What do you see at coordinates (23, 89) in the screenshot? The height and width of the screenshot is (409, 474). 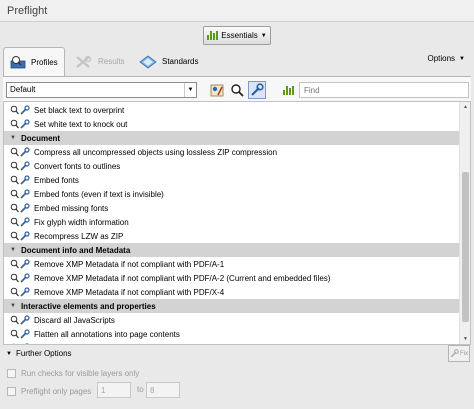 I see `profile-library-value: Default` at bounding box center [23, 89].